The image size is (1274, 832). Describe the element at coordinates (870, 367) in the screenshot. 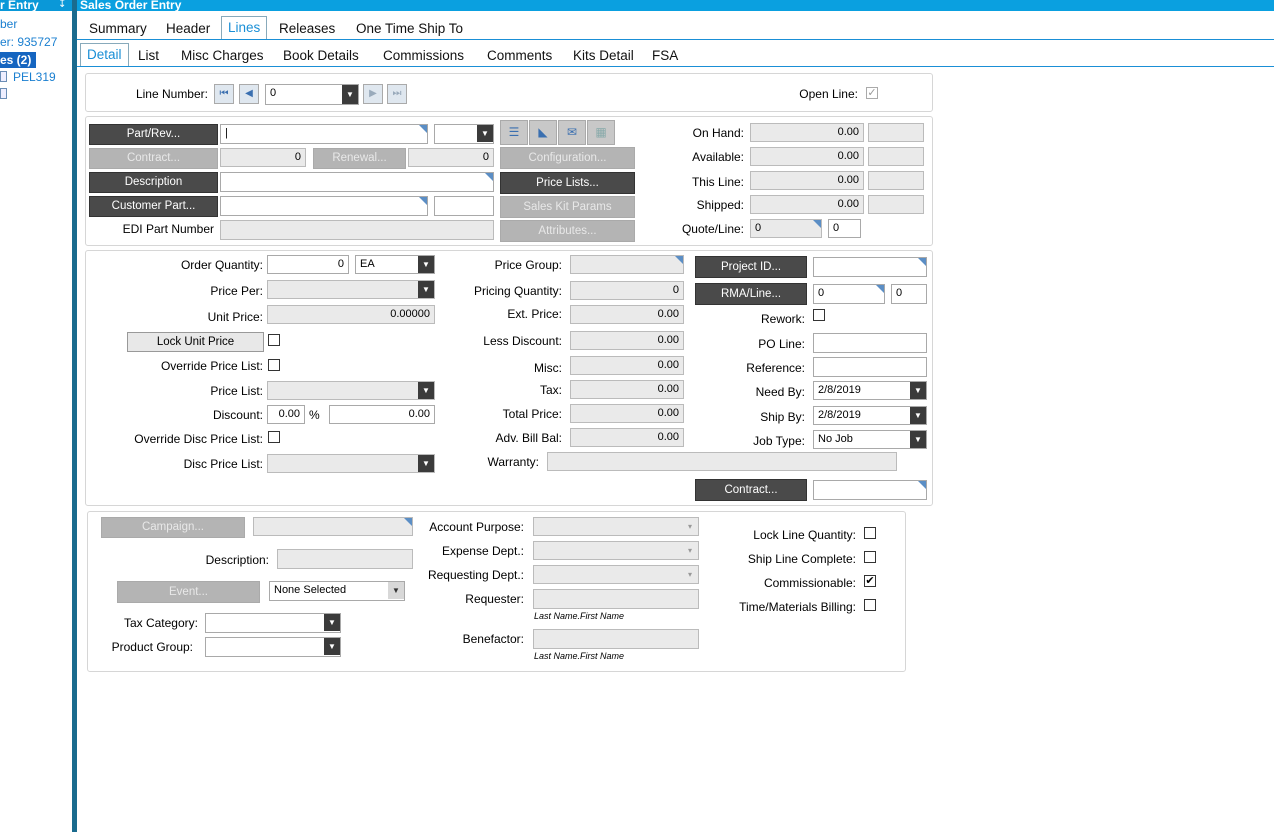

I see `reference-input` at that location.